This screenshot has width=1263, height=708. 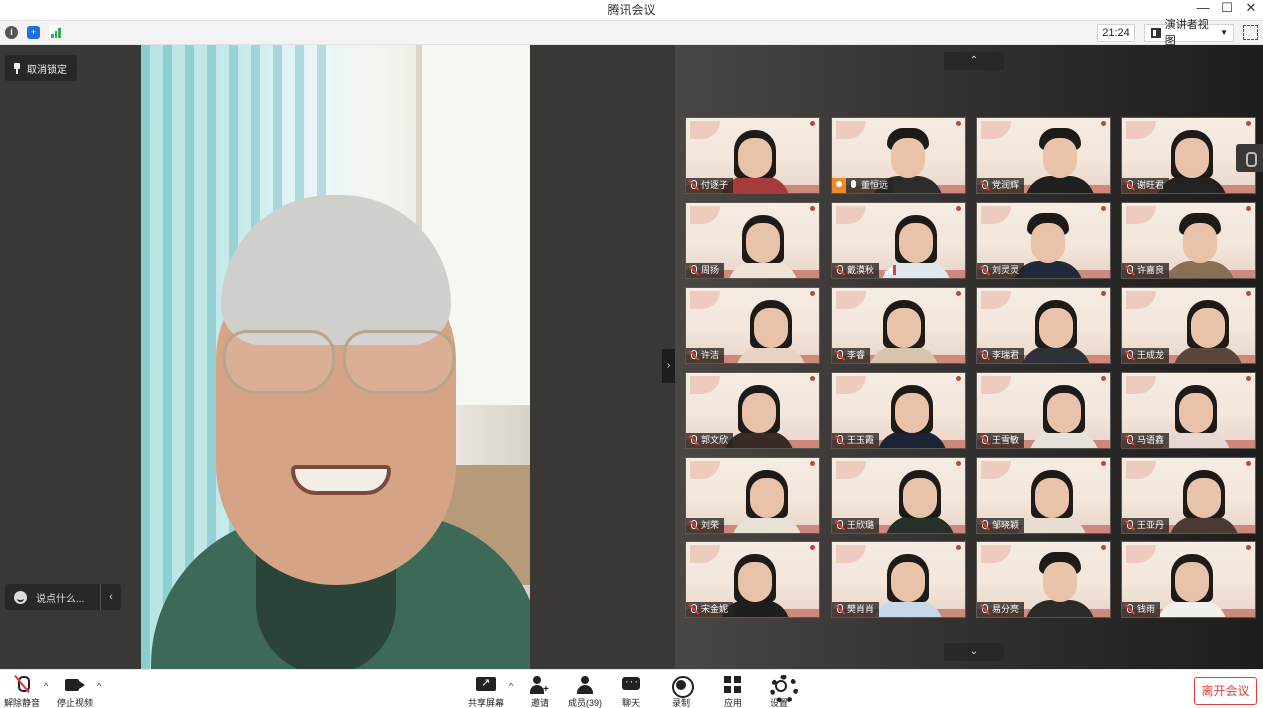 I want to click on participant-name: 李瑞君, so click(x=1006, y=355).